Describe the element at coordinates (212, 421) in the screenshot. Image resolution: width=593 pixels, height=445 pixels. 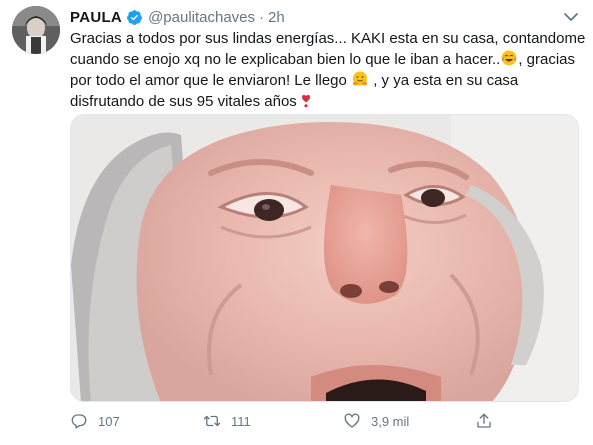
I see `retweet-icon` at that location.